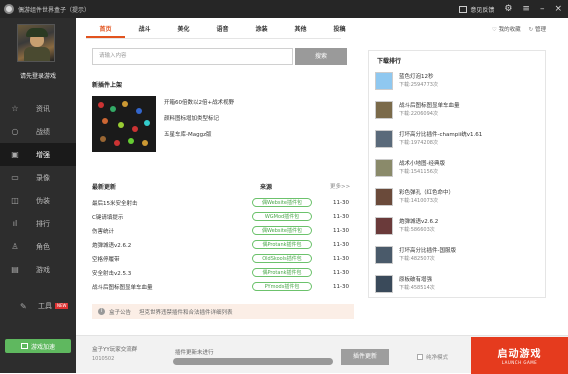 The height and width of the screenshot is (374, 568). I want to click on sidebar-item: ○ 战绩, so click(38, 131).